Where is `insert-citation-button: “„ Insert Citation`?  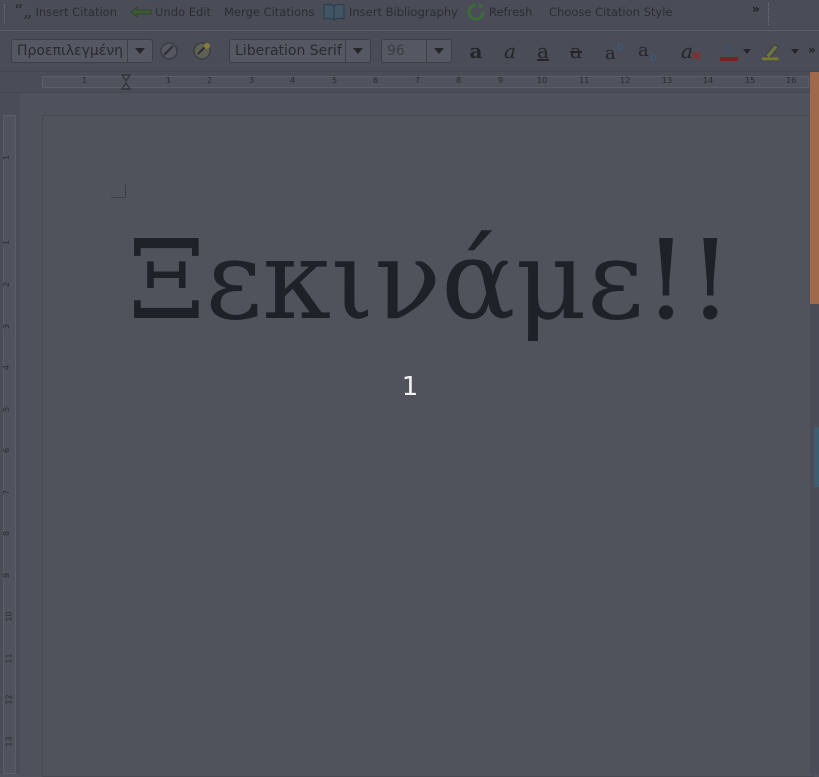 insert-citation-button: “„ Insert Citation is located at coordinates (65, 12).